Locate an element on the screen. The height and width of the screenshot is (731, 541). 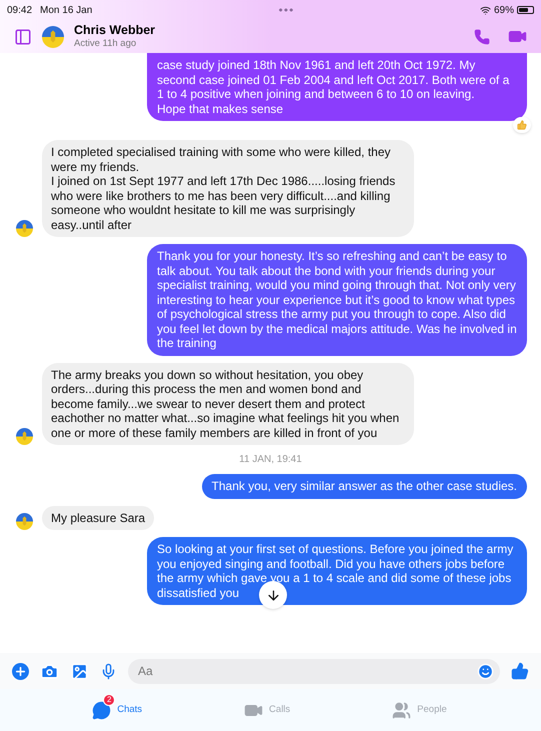
status-date: Mon 16 Jan is located at coordinates (66, 11).